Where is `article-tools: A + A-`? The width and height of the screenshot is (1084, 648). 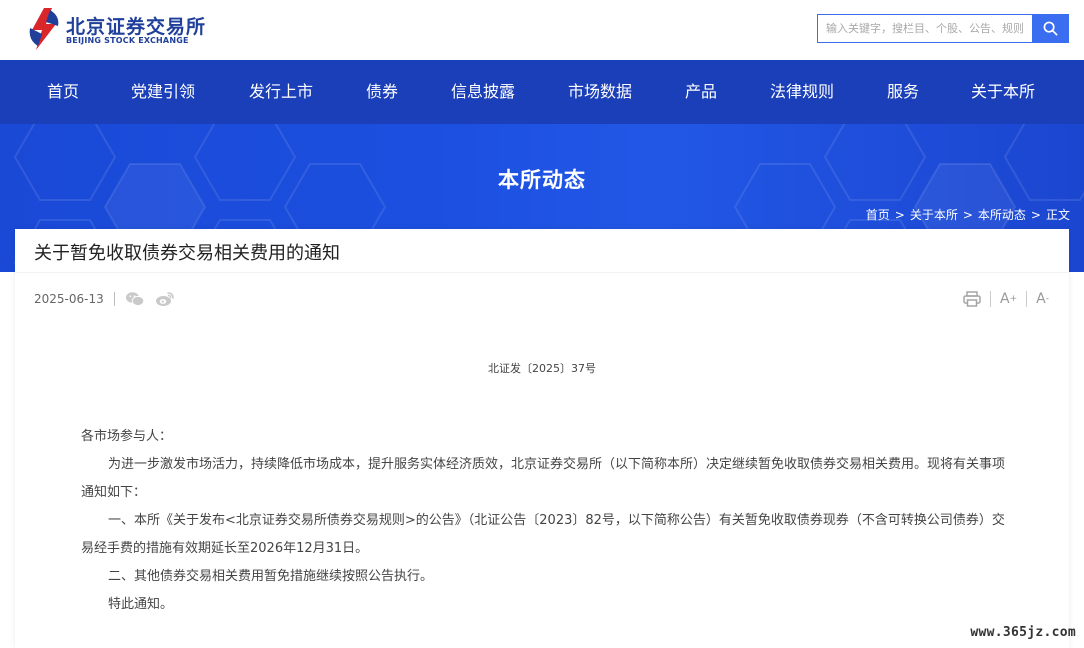 article-tools: A + A- is located at coordinates (1006, 299).